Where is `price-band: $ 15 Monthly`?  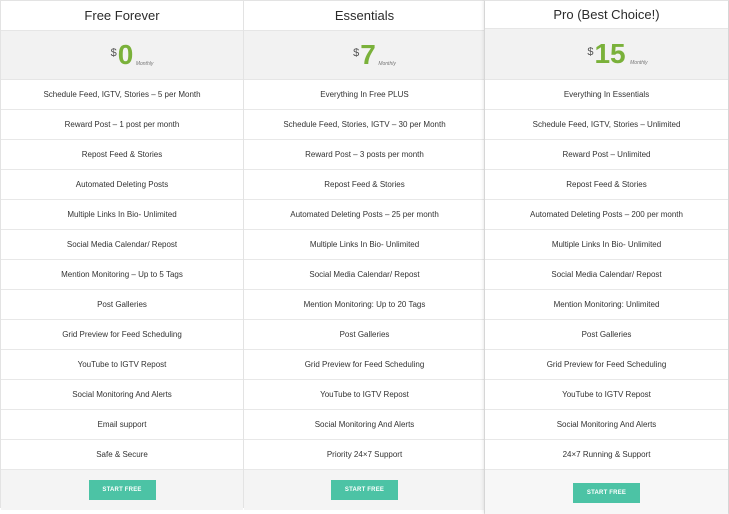 price-band: $ 15 Monthly is located at coordinates (606, 54).